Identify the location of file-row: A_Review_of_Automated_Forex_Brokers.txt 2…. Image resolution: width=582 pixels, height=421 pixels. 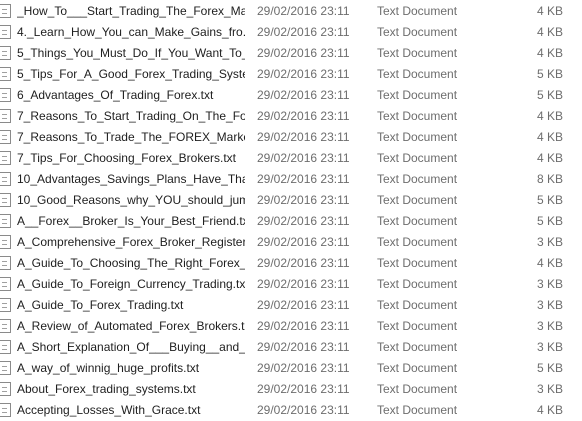
(291, 326).